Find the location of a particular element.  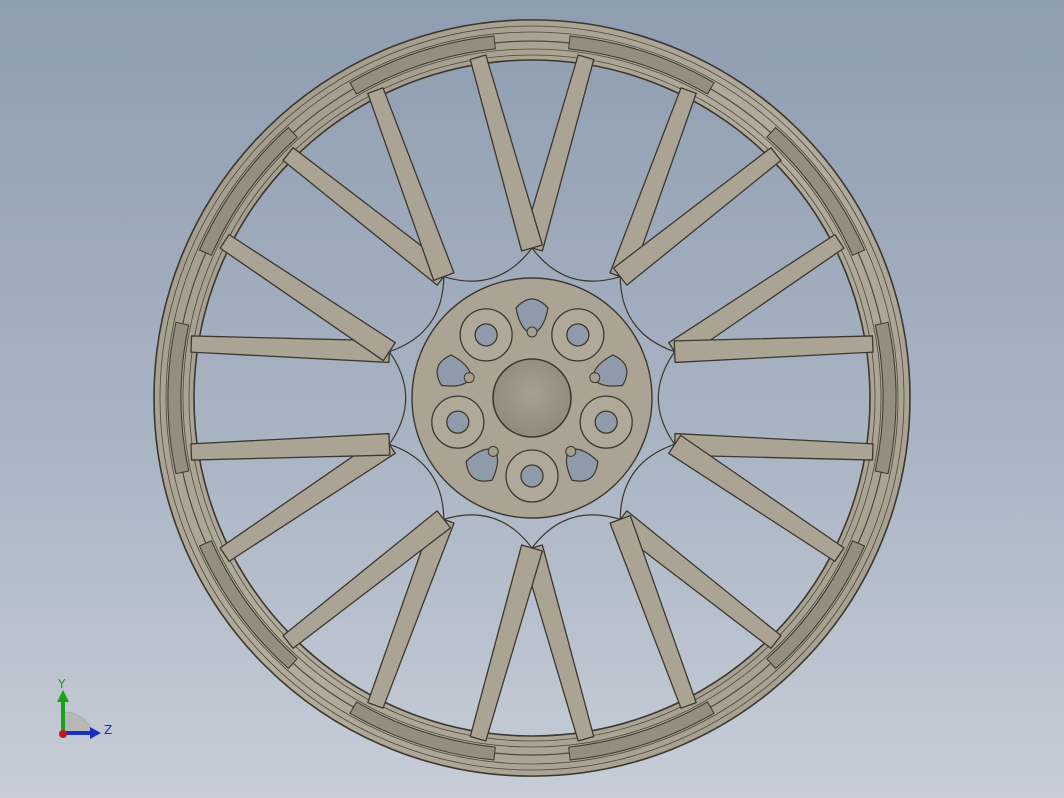

center-bore is located at coordinates (532, 398).